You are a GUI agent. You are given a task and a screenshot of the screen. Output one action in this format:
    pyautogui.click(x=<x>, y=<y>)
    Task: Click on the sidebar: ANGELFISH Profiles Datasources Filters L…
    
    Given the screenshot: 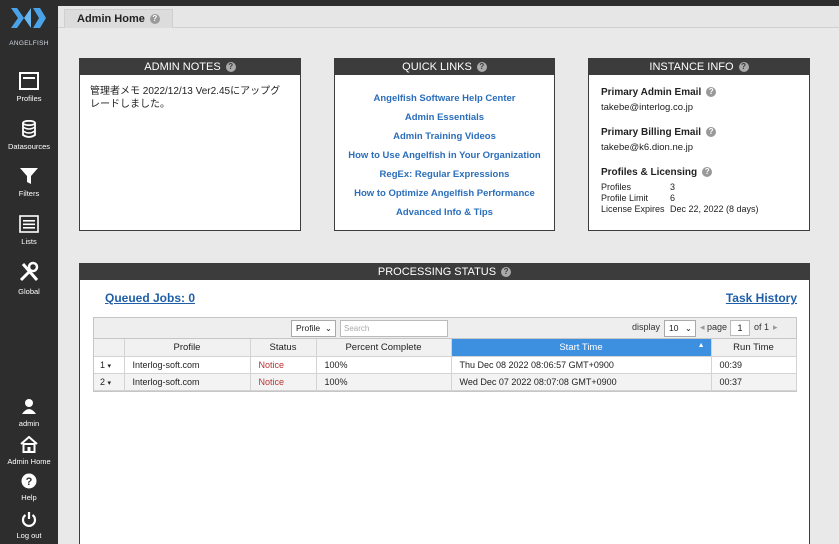 What is the action you would take?
    pyautogui.click(x=29, y=272)
    